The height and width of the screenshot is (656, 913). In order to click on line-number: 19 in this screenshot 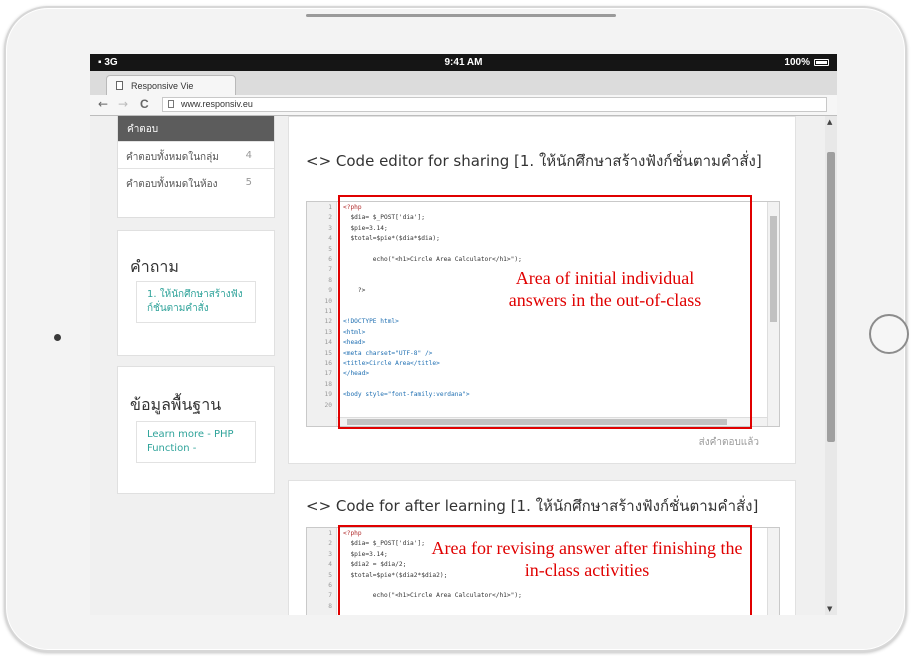, I will do `click(328, 395)`.